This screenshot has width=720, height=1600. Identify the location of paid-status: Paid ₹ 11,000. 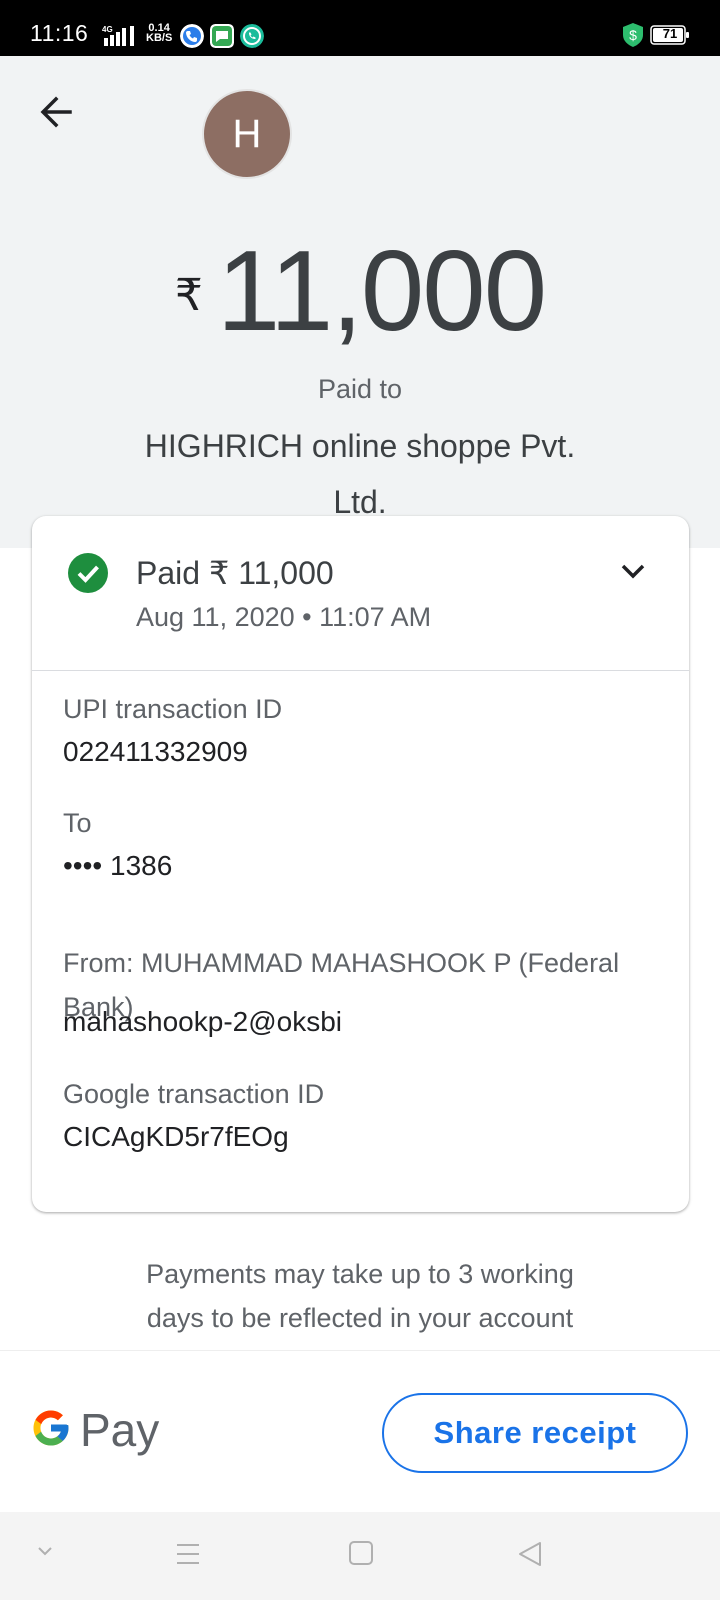
(235, 573).